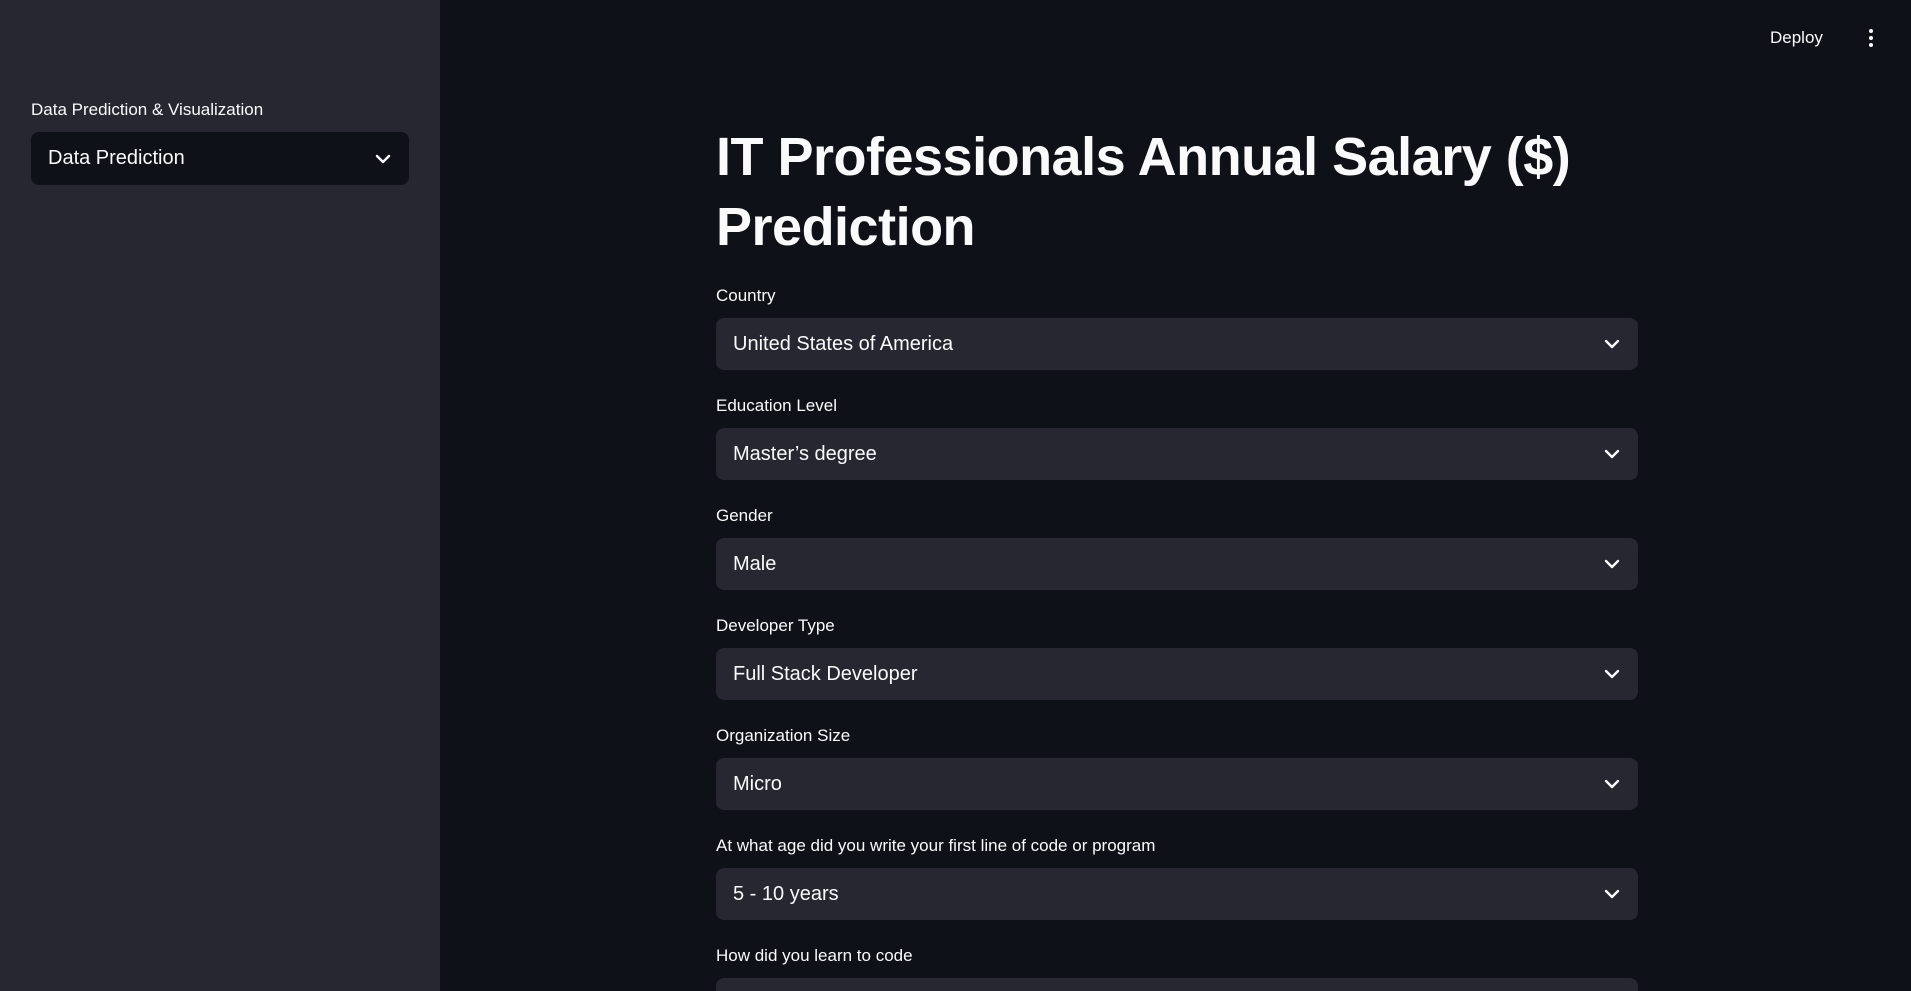 This screenshot has width=1911, height=991. Describe the element at coordinates (1796, 38) in the screenshot. I see `deploy-button: Deploy` at that location.